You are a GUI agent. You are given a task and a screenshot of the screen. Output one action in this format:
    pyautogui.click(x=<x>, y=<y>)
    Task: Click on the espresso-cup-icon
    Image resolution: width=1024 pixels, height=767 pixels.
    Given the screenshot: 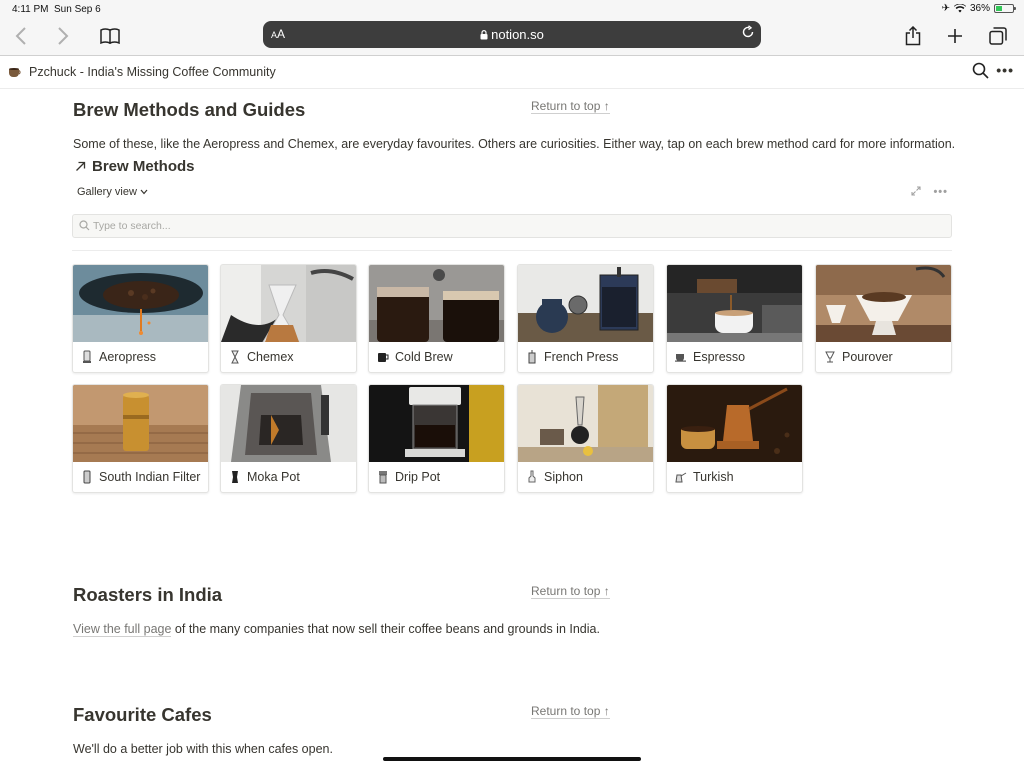 What is the action you would take?
    pyautogui.click(x=681, y=357)
    